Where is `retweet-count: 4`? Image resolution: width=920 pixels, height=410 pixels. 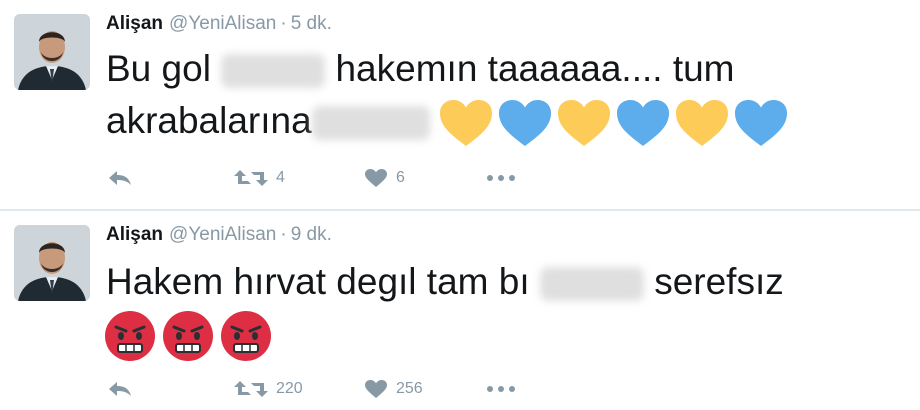
retweet-count: 4 is located at coordinates (280, 177).